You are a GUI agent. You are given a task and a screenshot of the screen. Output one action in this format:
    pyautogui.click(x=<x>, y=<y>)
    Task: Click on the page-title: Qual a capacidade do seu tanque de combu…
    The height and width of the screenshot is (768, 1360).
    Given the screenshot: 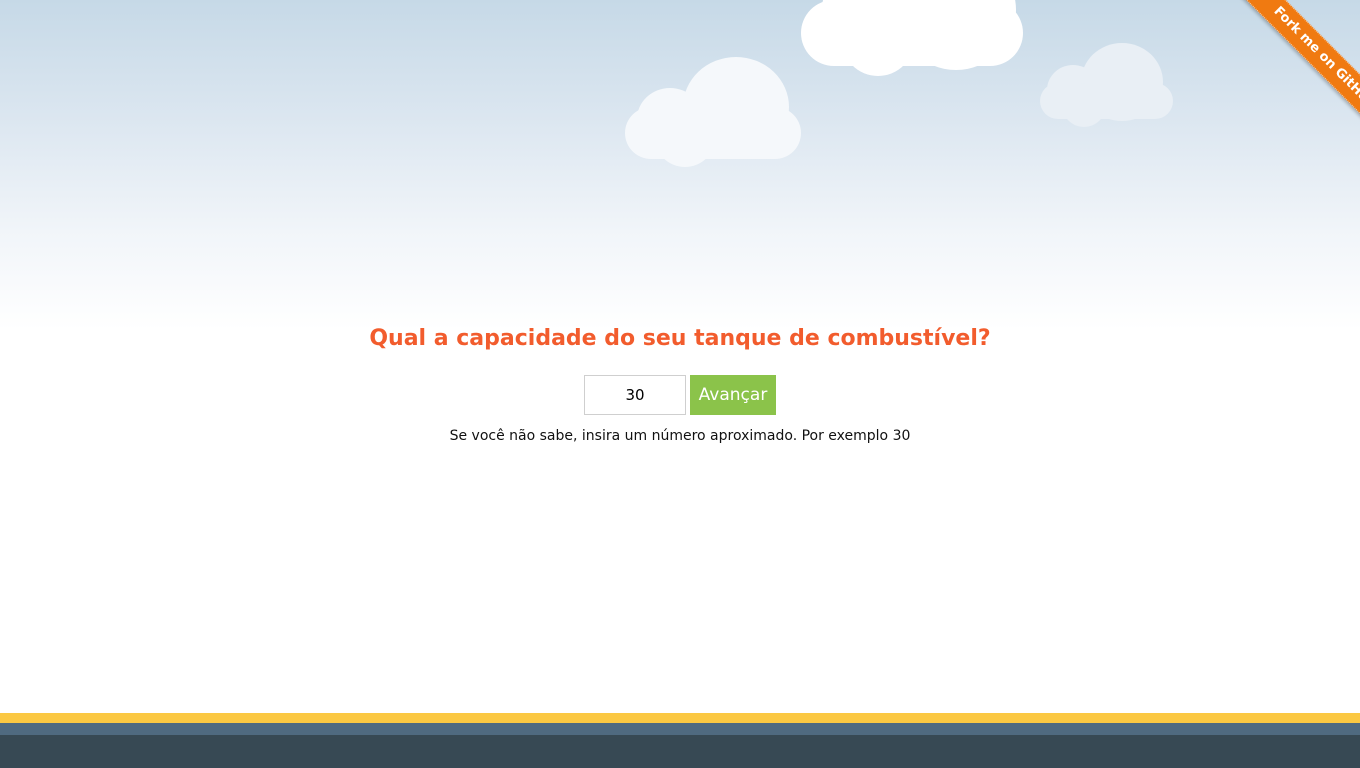 What is the action you would take?
    pyautogui.click(x=680, y=338)
    